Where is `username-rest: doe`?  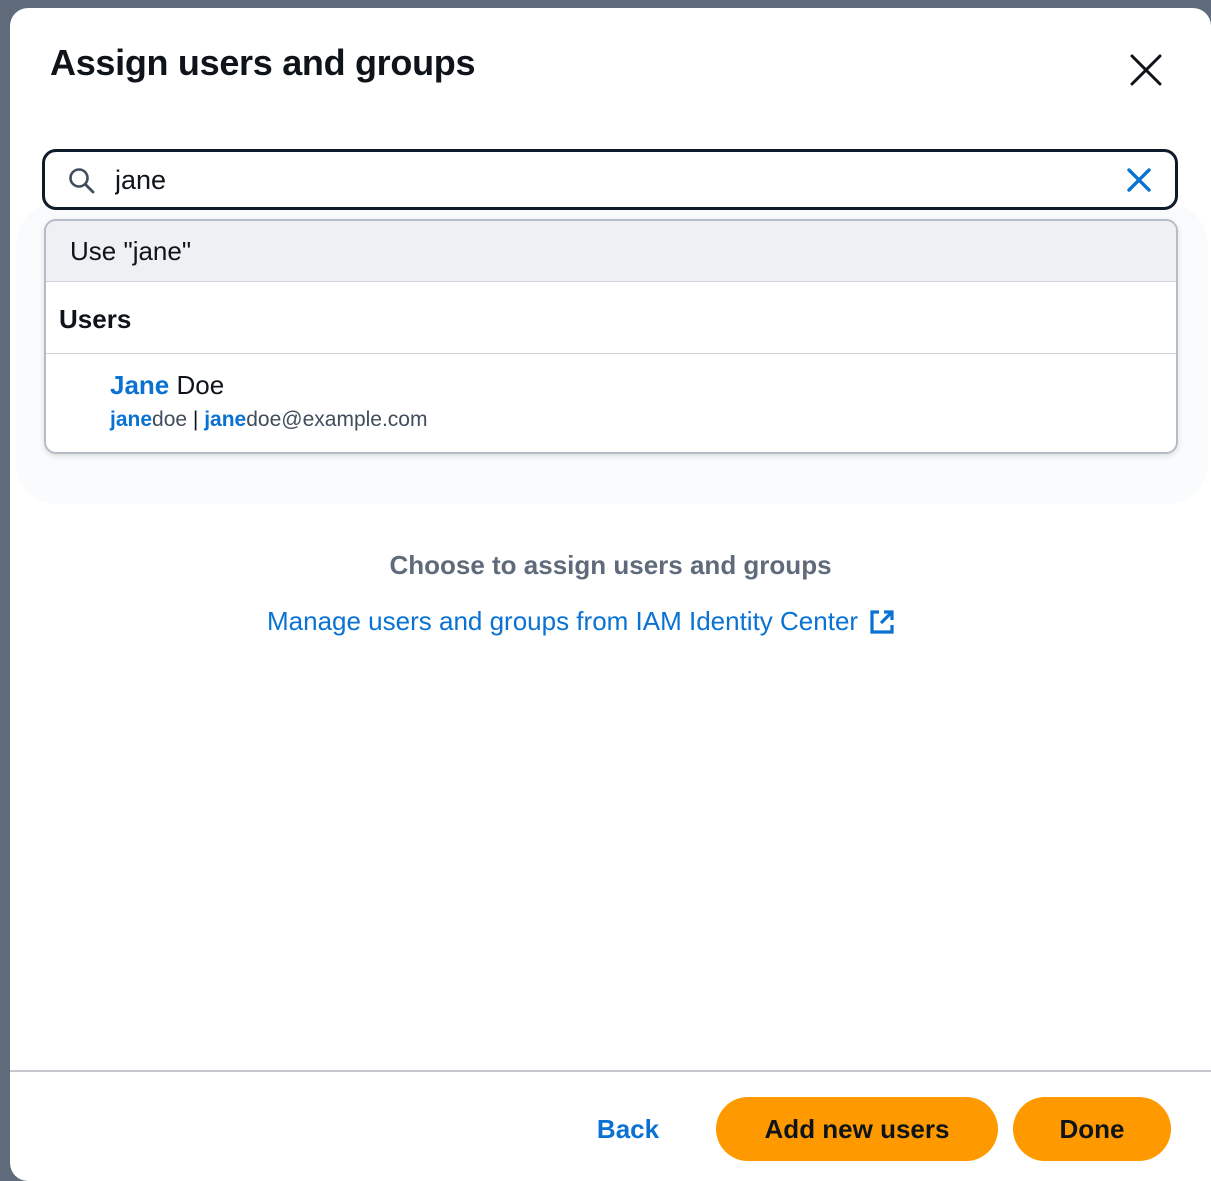
username-rest: doe is located at coordinates (170, 419).